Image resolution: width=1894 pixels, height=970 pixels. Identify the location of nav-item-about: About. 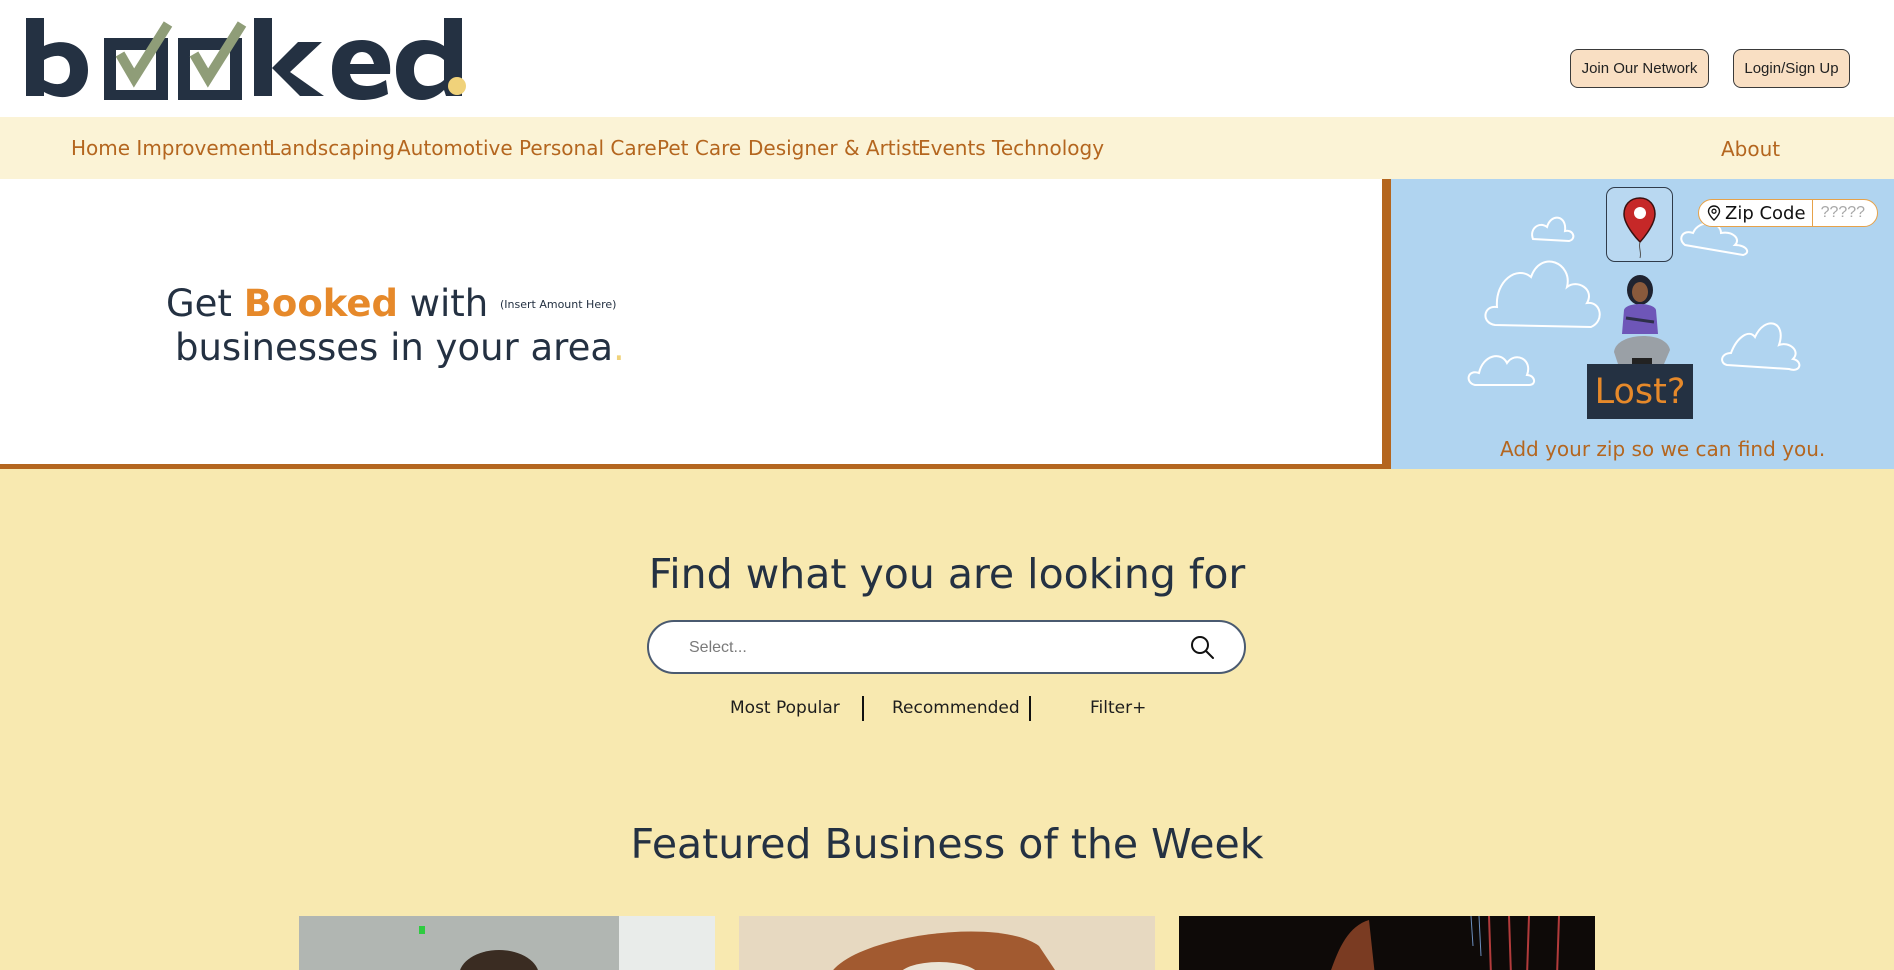
(1750, 149).